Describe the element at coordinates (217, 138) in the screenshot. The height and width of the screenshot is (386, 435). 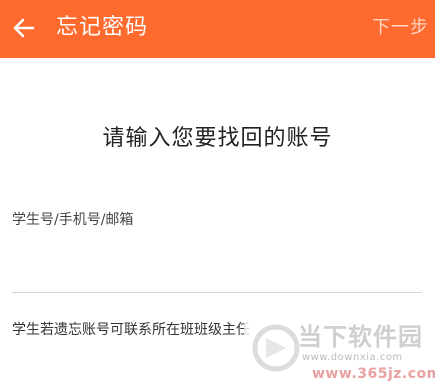
I see `instruction-heading: 请输入您要找回的账号` at that location.